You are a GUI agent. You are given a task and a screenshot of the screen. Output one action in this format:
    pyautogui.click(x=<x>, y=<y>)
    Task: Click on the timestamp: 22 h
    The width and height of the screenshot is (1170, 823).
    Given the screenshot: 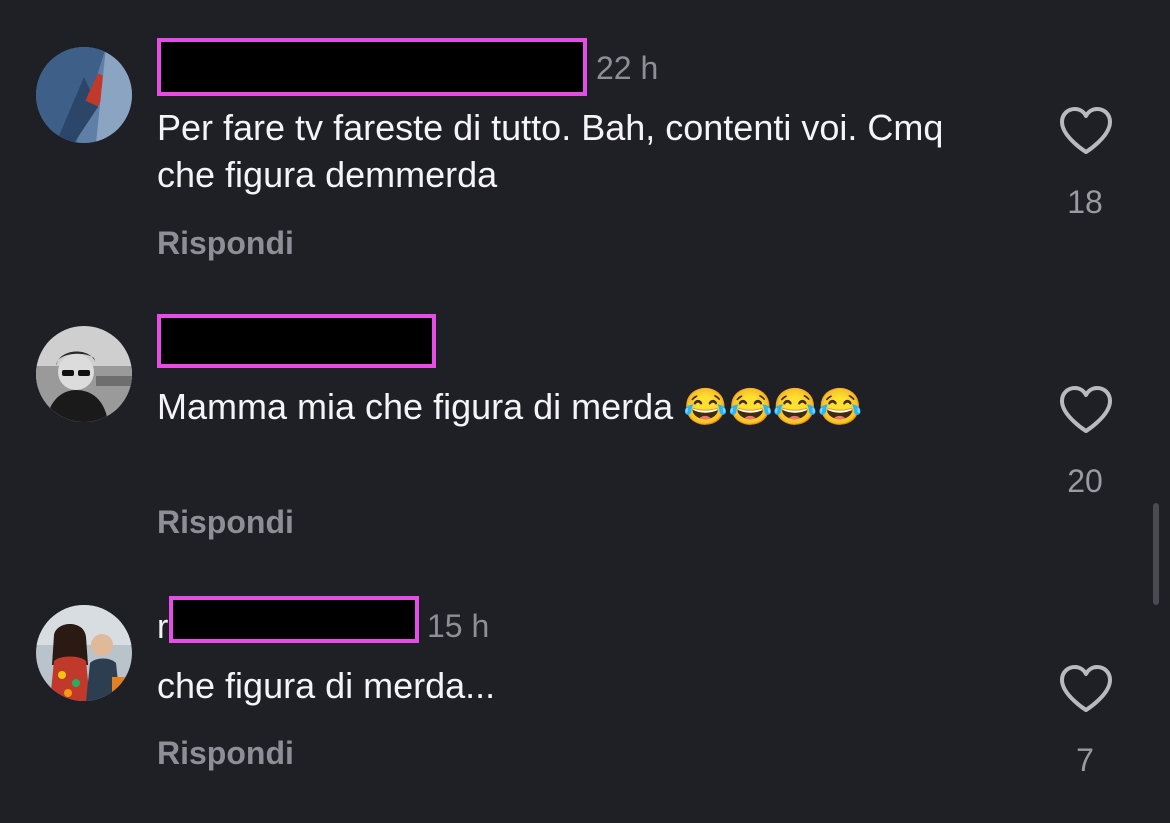 What is the action you would take?
    pyautogui.click(x=627, y=68)
    